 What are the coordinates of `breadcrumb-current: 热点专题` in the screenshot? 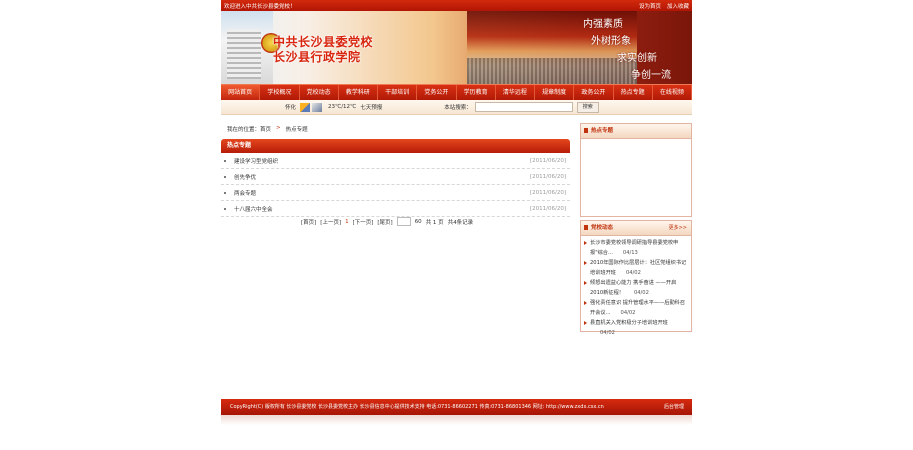 It's located at (296, 130).